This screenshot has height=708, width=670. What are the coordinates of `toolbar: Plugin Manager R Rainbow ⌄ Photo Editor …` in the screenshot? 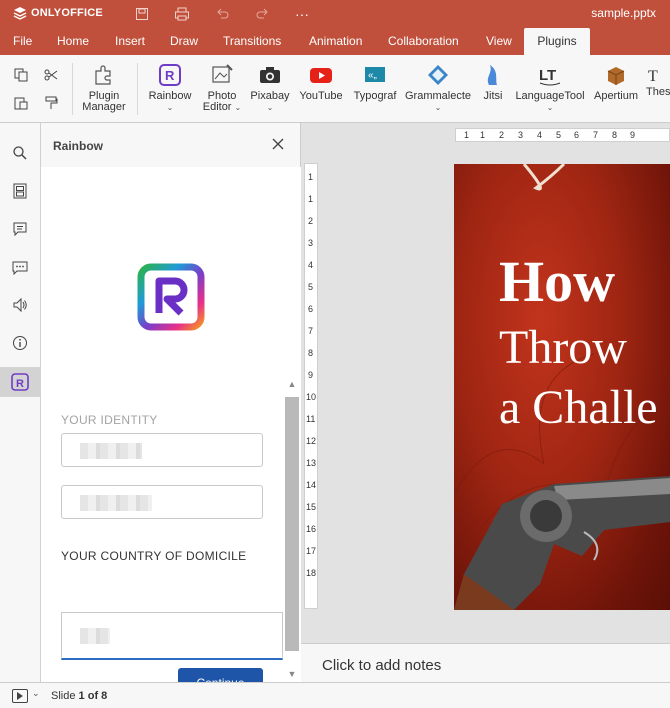 It's located at (335, 89).